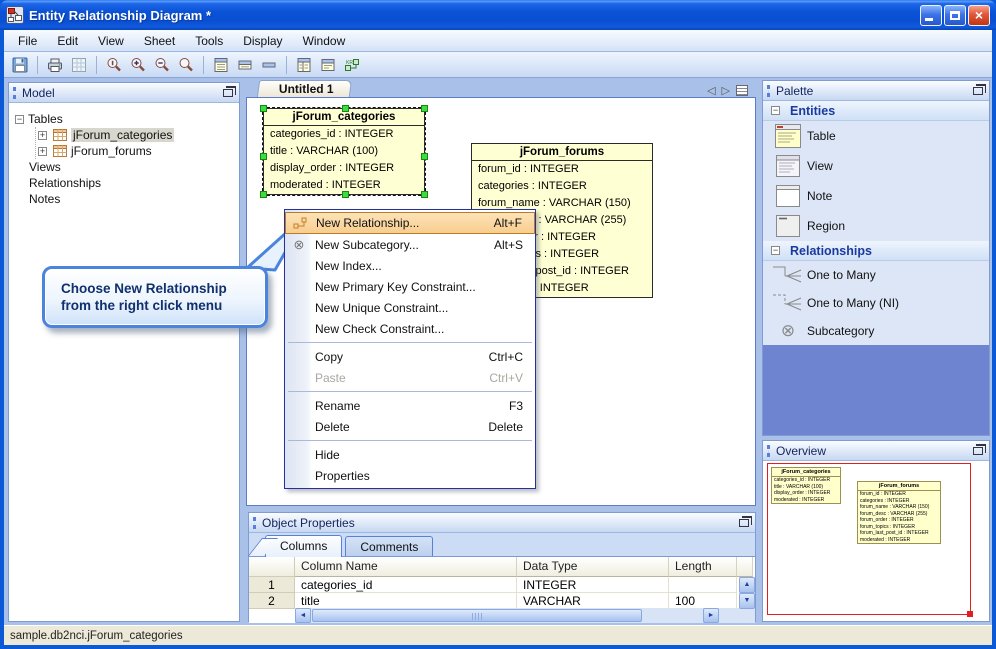 The height and width of the screenshot is (649, 996). What do you see at coordinates (410, 377) in the screenshot?
I see `menu-item-paste: Paste Ctrl+V` at bounding box center [410, 377].